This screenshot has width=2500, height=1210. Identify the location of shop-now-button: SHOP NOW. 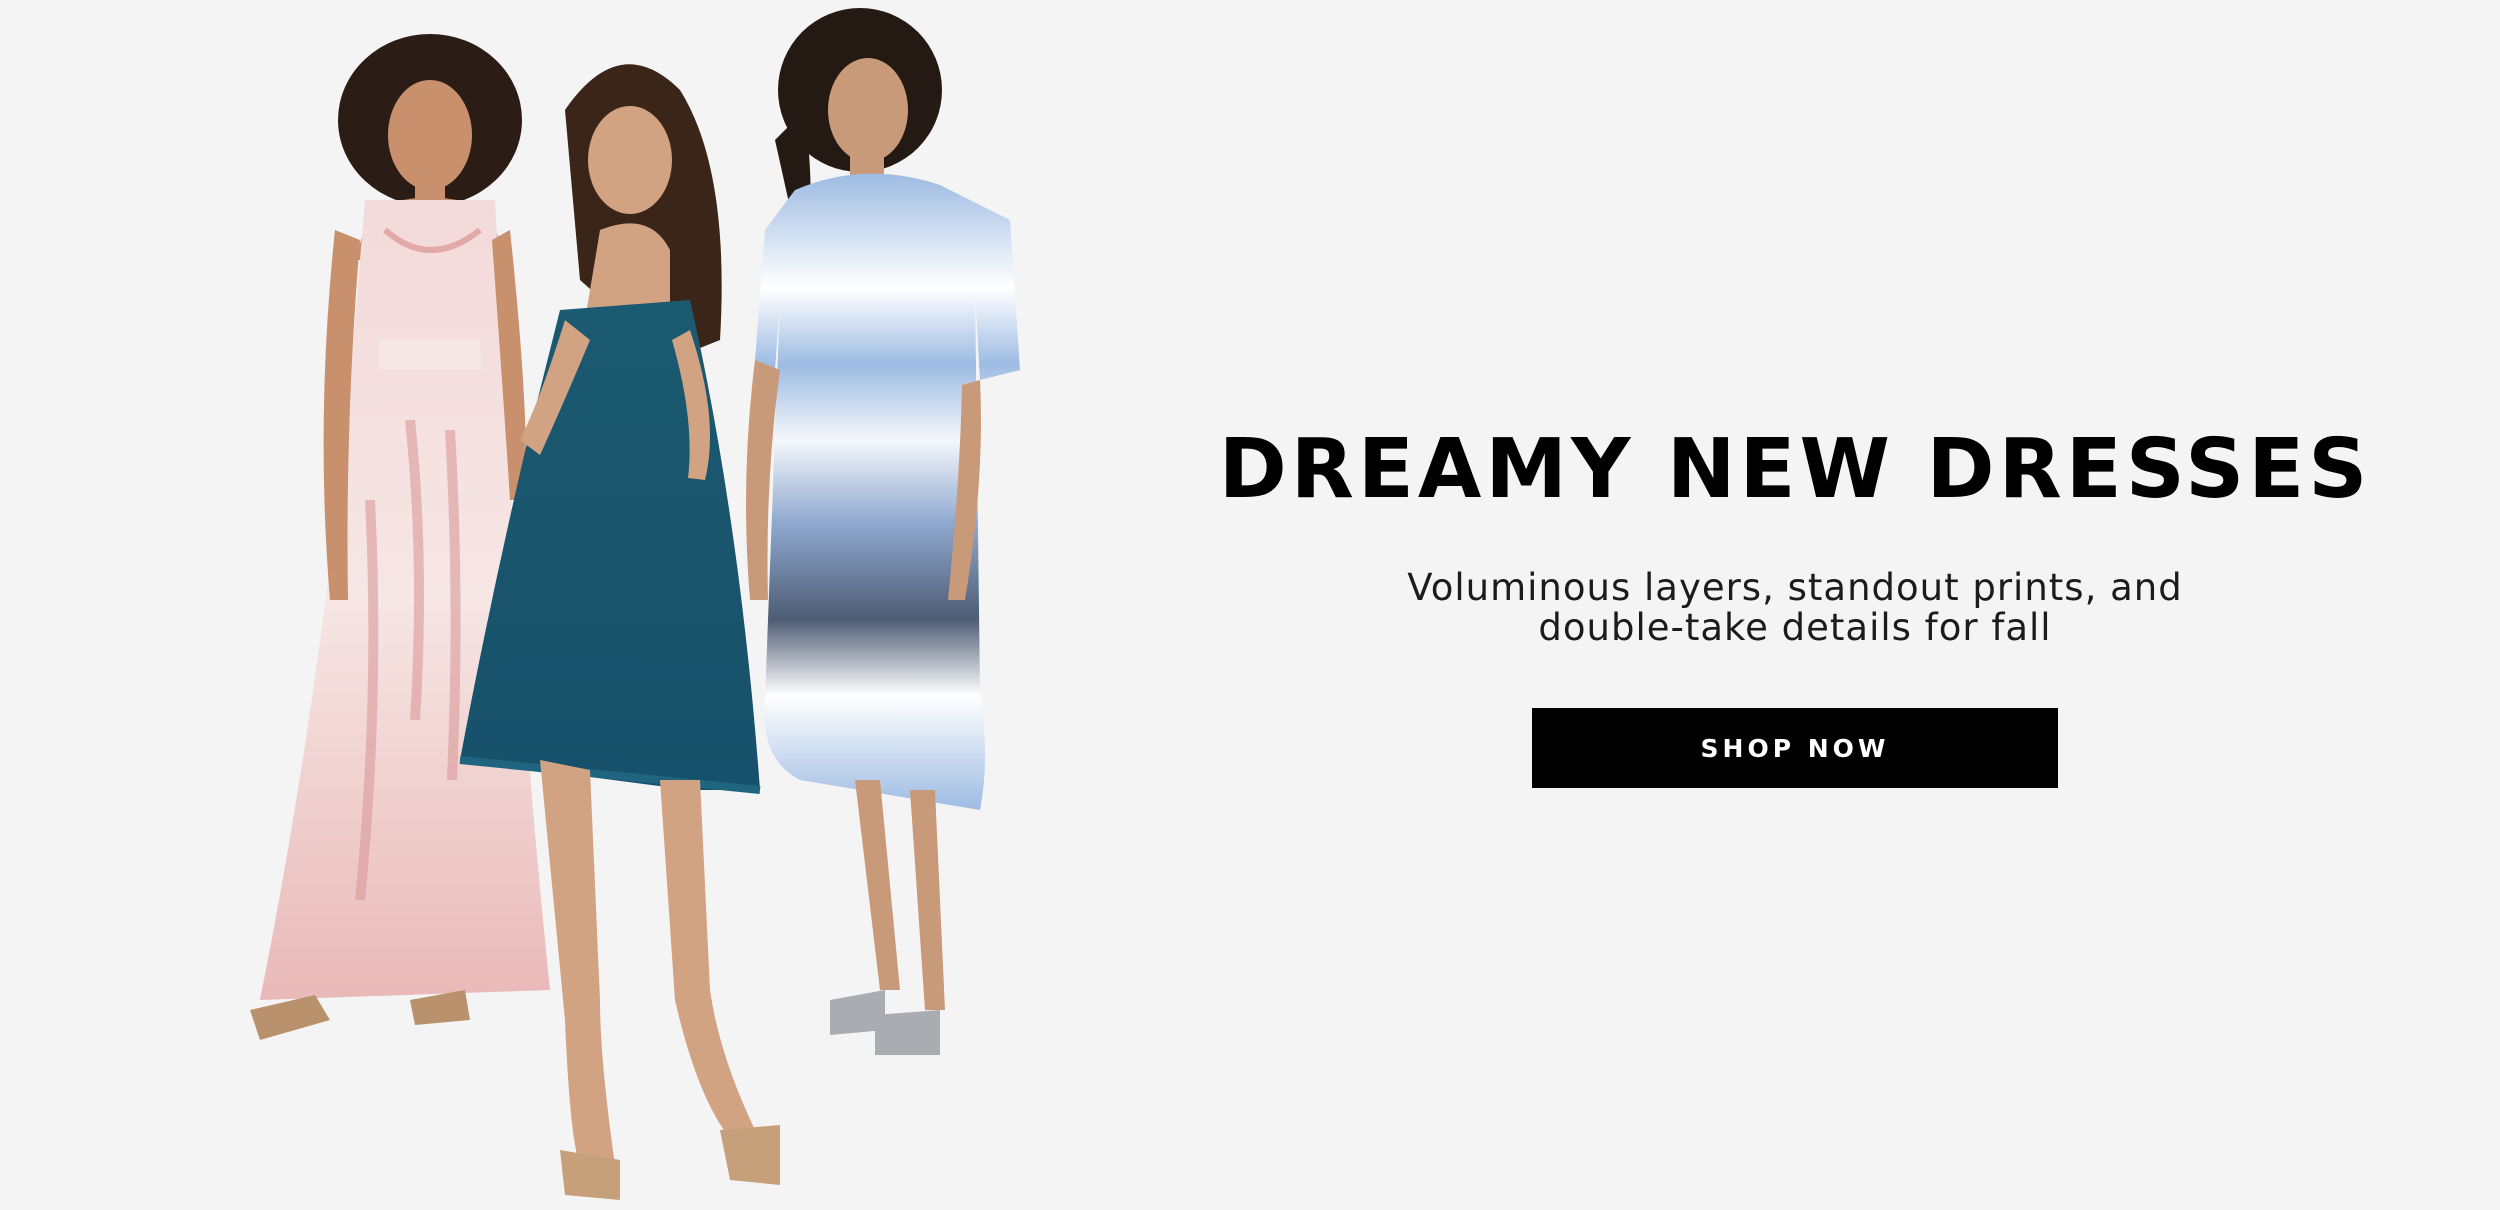
(1795, 748).